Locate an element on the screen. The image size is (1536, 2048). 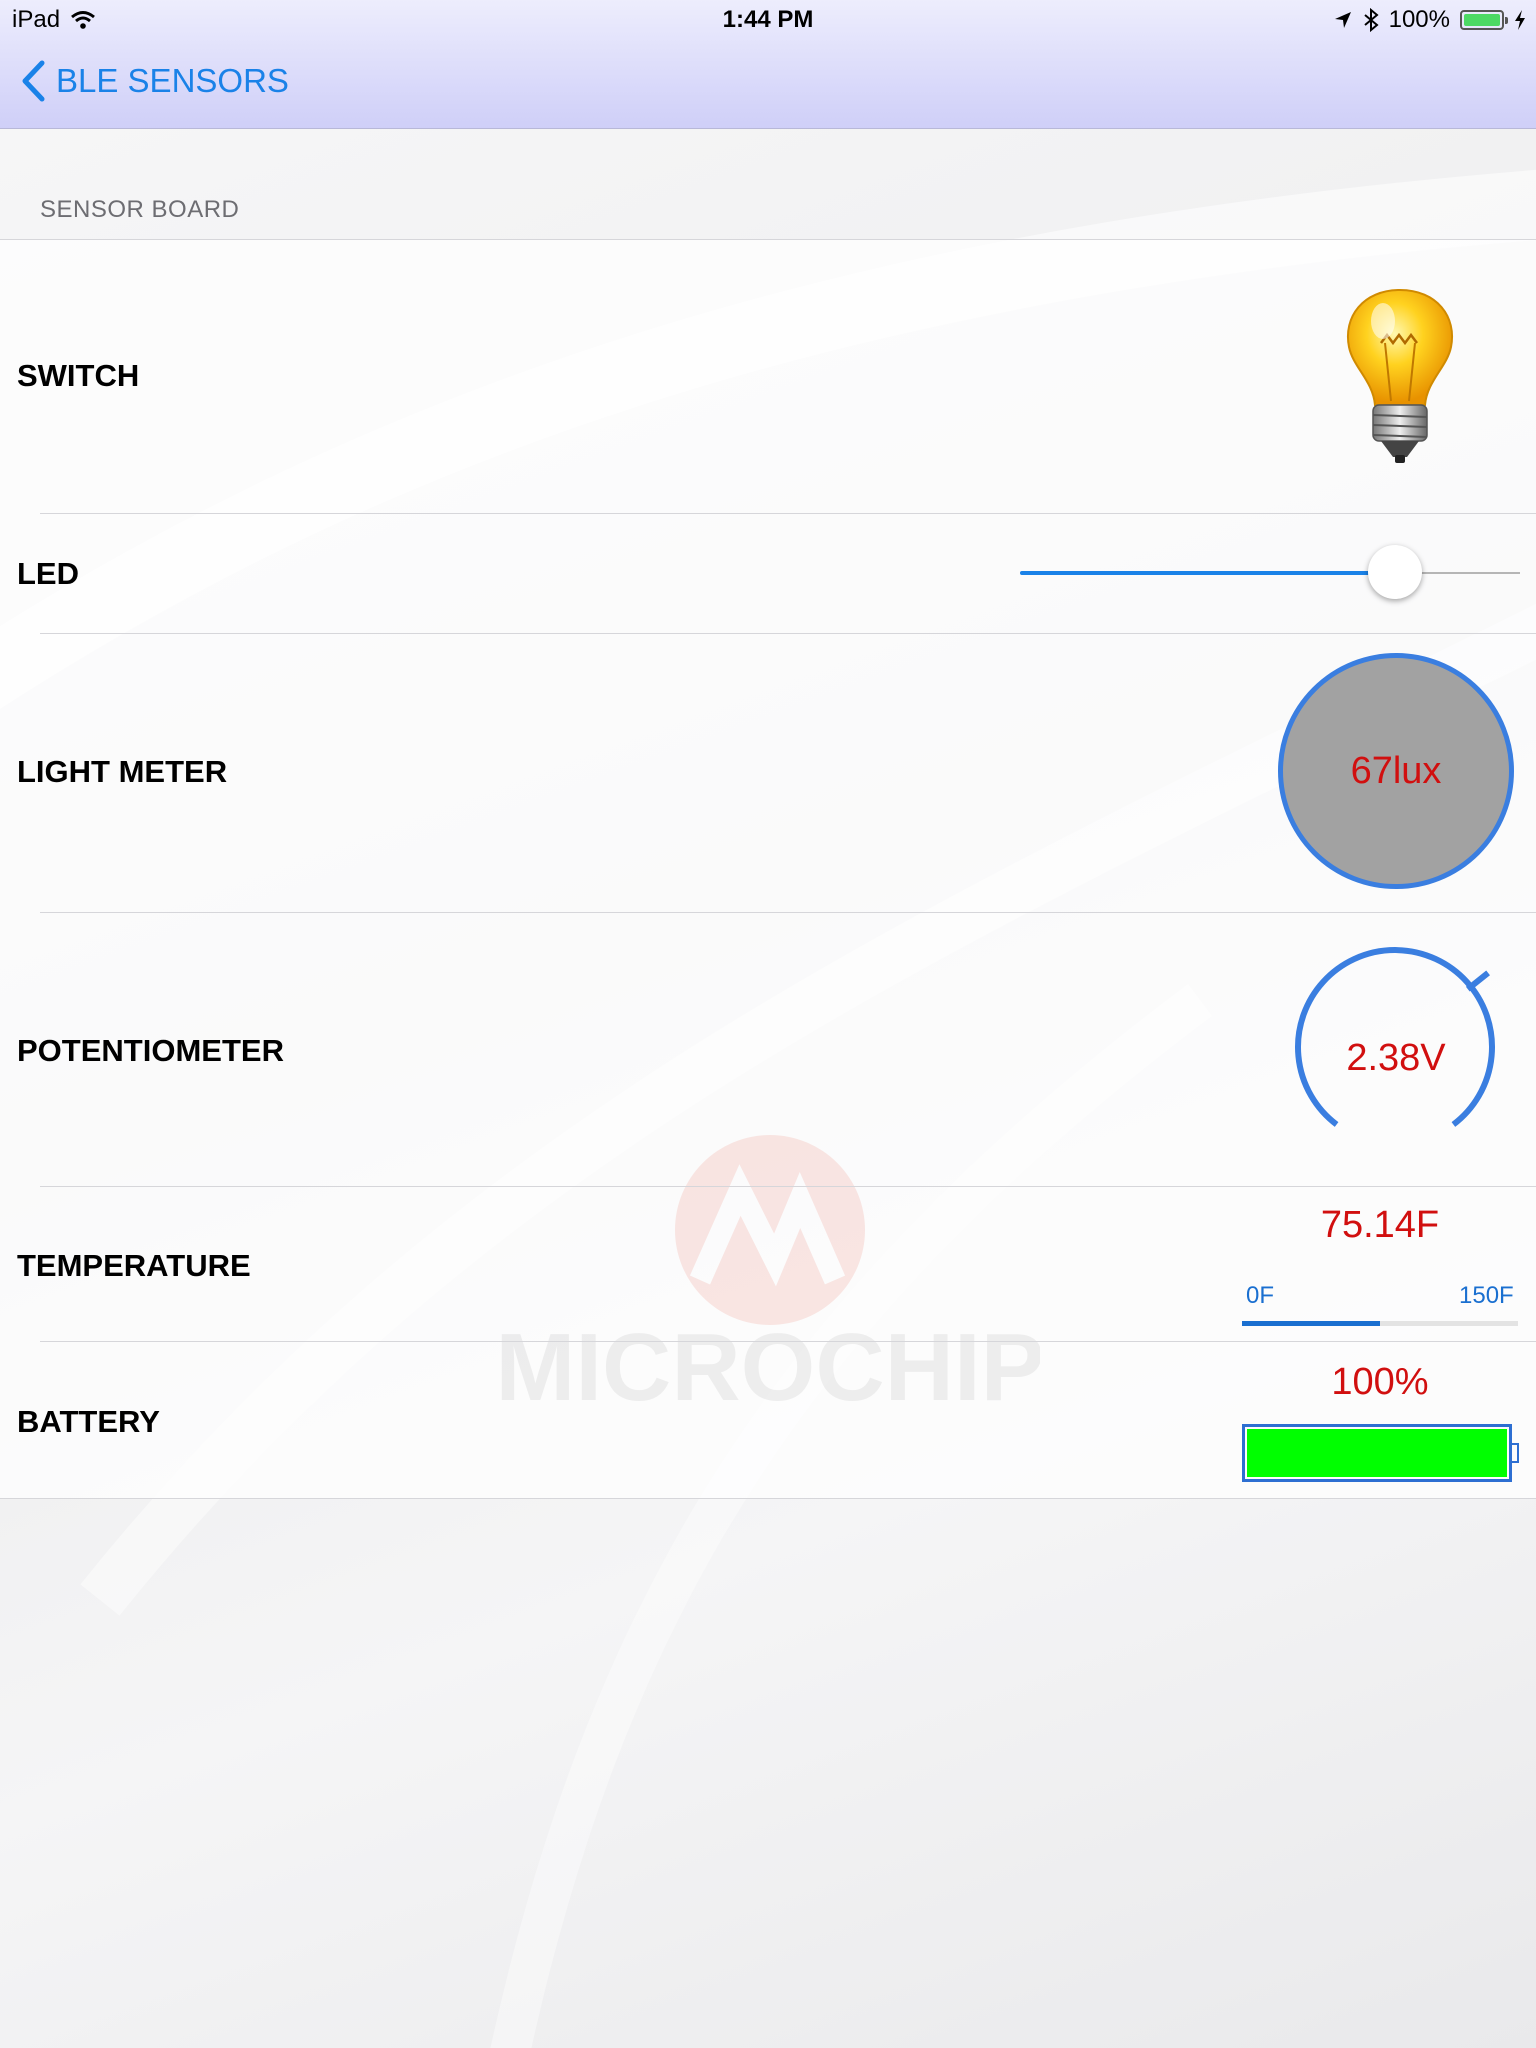
battery-level-fill is located at coordinates (1377, 1453).